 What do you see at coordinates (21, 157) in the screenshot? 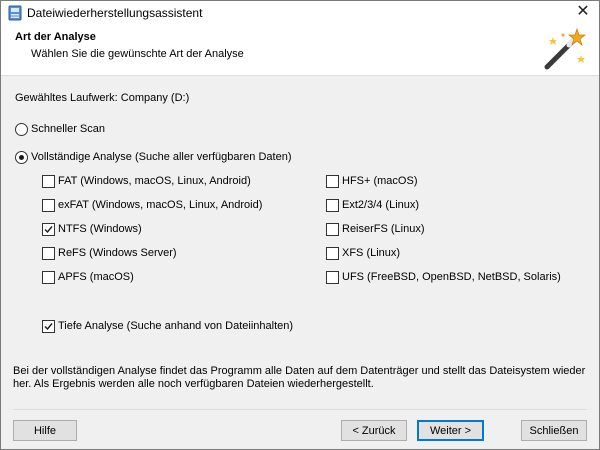
I see `full-analysis-radio` at bounding box center [21, 157].